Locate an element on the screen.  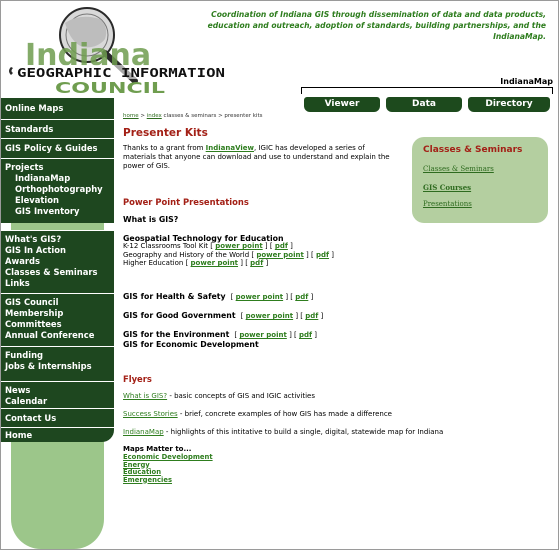
sidebar-item-annual-conference: Annual Conference is located at coordinates (57, 335).